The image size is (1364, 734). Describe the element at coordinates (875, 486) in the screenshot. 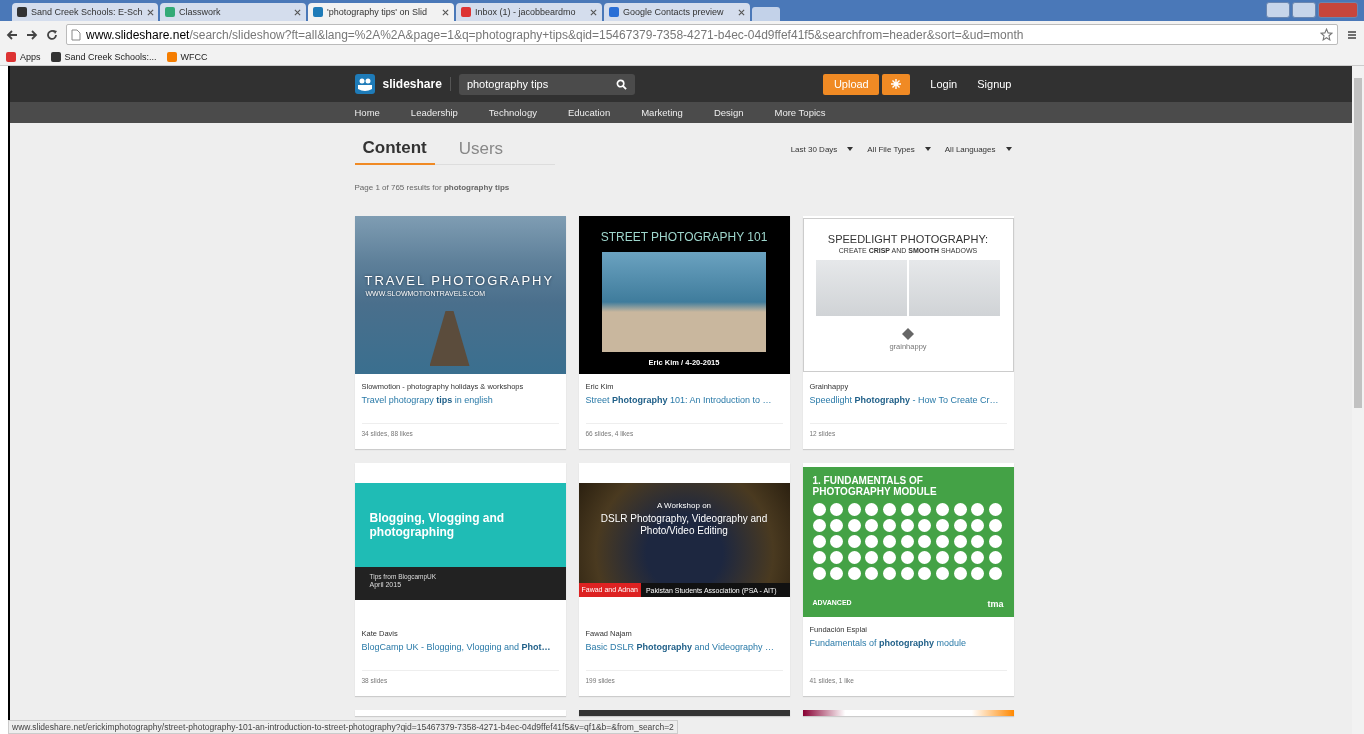

I see `thumbnail-title: 1. FUNDAMENTALS OF PHOTOGRAPHY MODULE` at that location.